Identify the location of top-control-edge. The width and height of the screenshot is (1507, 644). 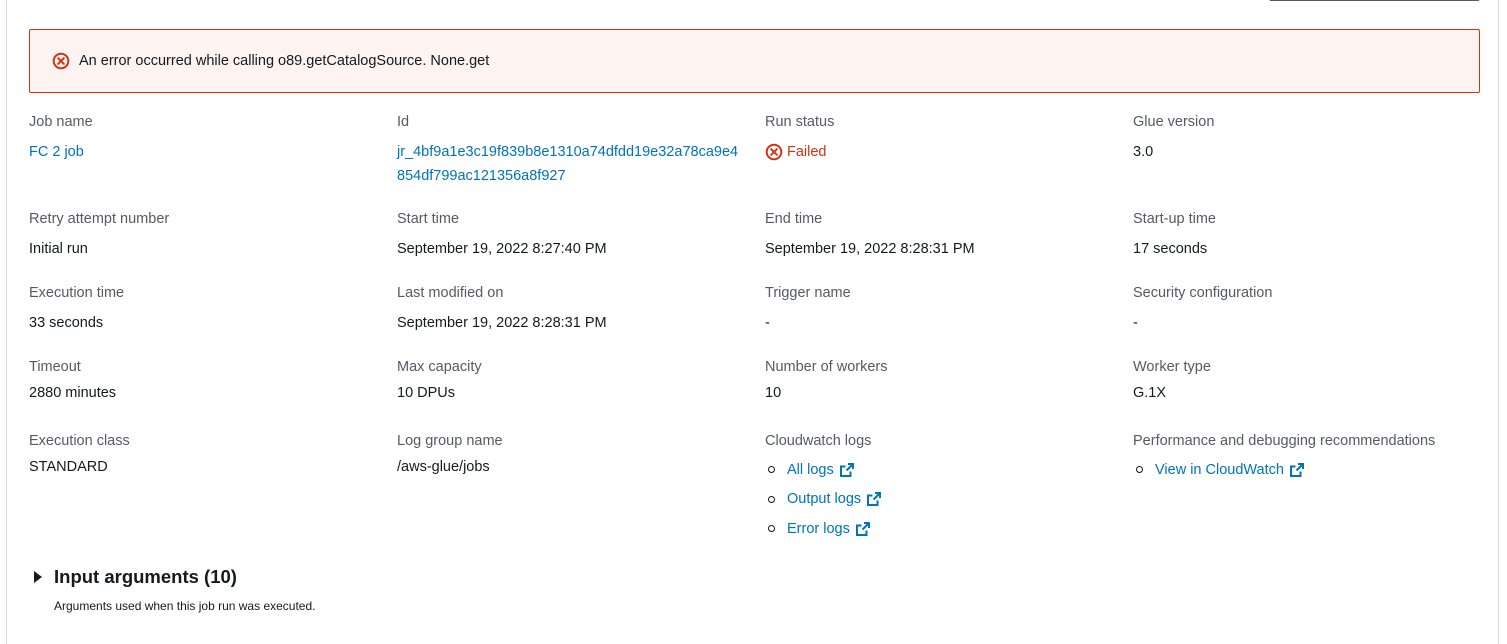
(1374, 0).